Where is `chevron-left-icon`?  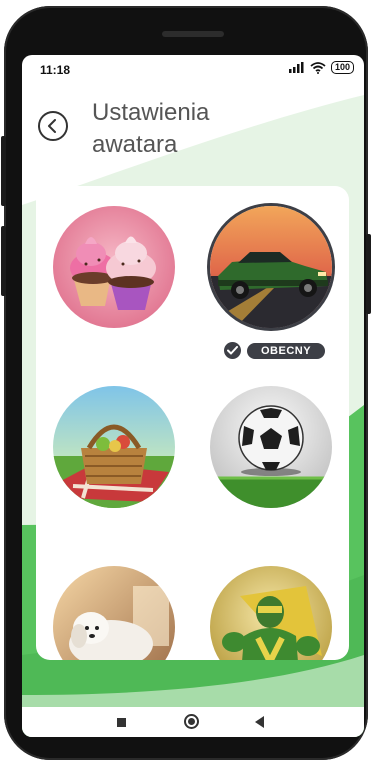
chevron-left-icon is located at coordinates (52, 126).